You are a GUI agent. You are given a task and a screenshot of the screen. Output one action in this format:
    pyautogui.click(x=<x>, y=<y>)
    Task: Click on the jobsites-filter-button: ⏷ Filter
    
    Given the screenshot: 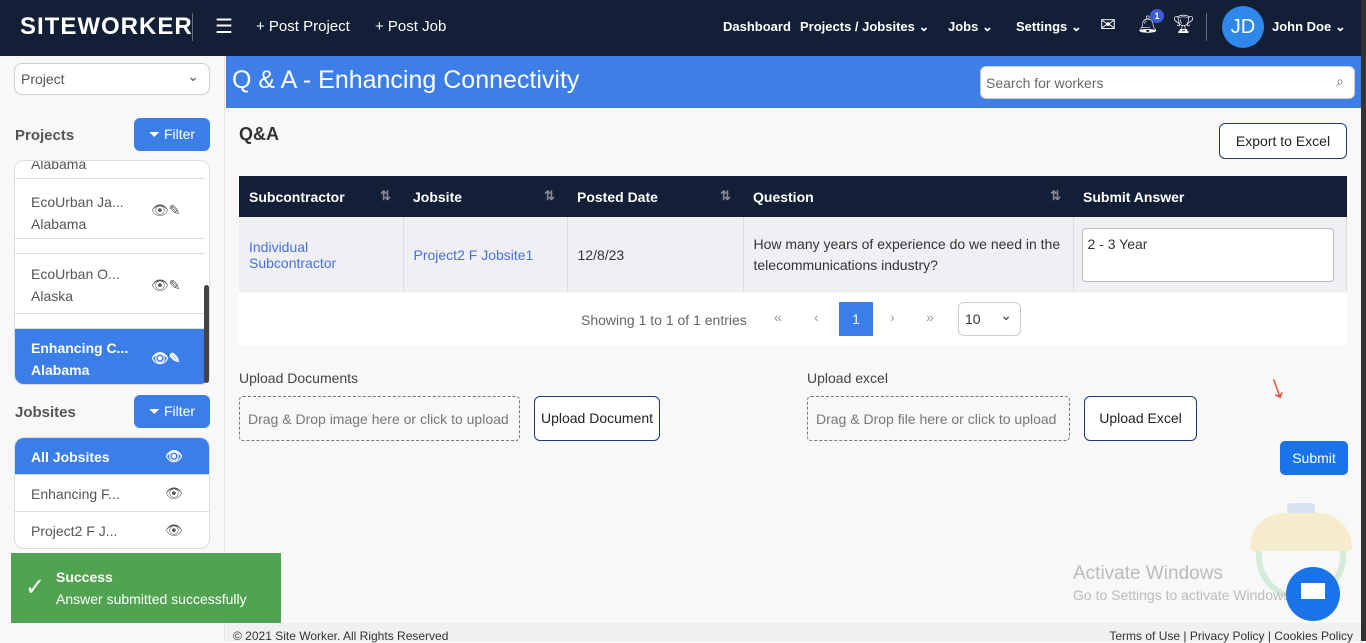 What is the action you would take?
    pyautogui.click(x=172, y=411)
    